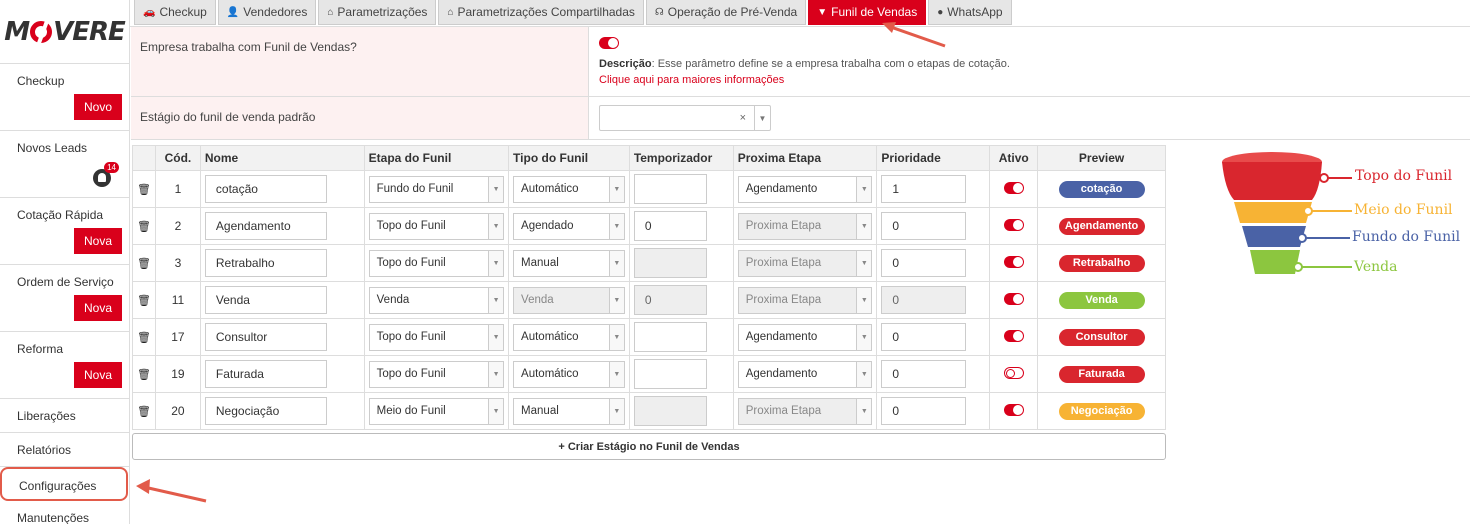 This screenshot has width=1470, height=524. I want to click on select-value: Proxima Etapa, so click(783, 263).